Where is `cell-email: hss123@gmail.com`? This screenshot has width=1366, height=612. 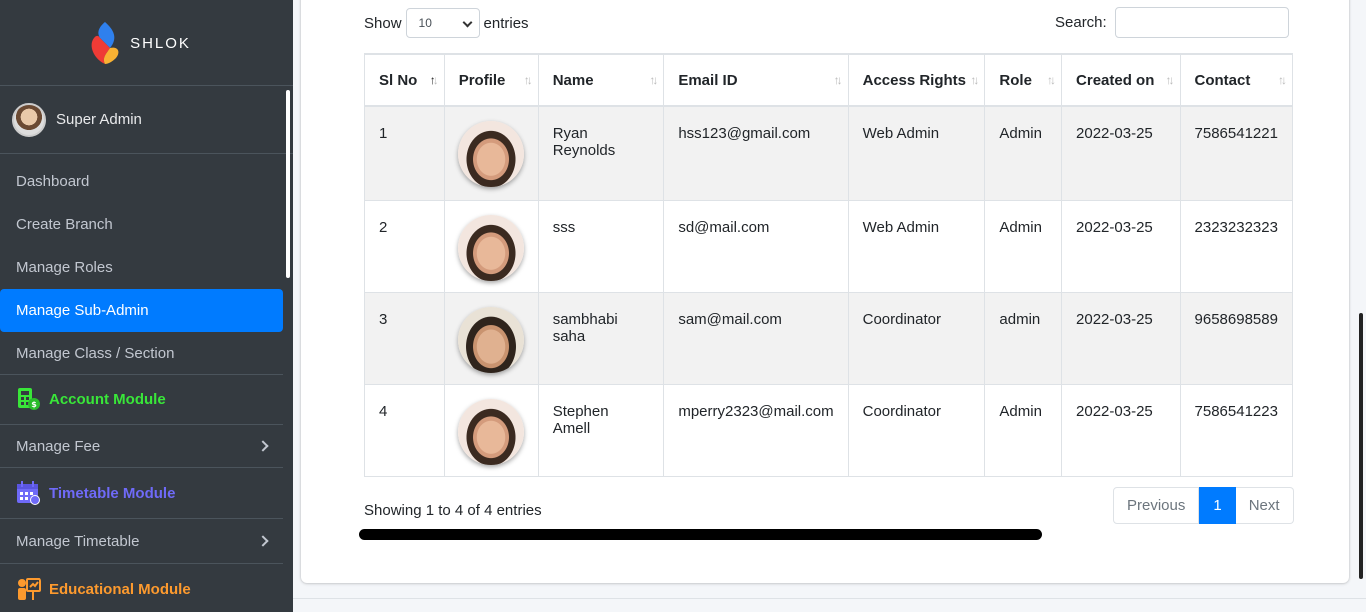
cell-email: hss123@gmail.com is located at coordinates (756, 153).